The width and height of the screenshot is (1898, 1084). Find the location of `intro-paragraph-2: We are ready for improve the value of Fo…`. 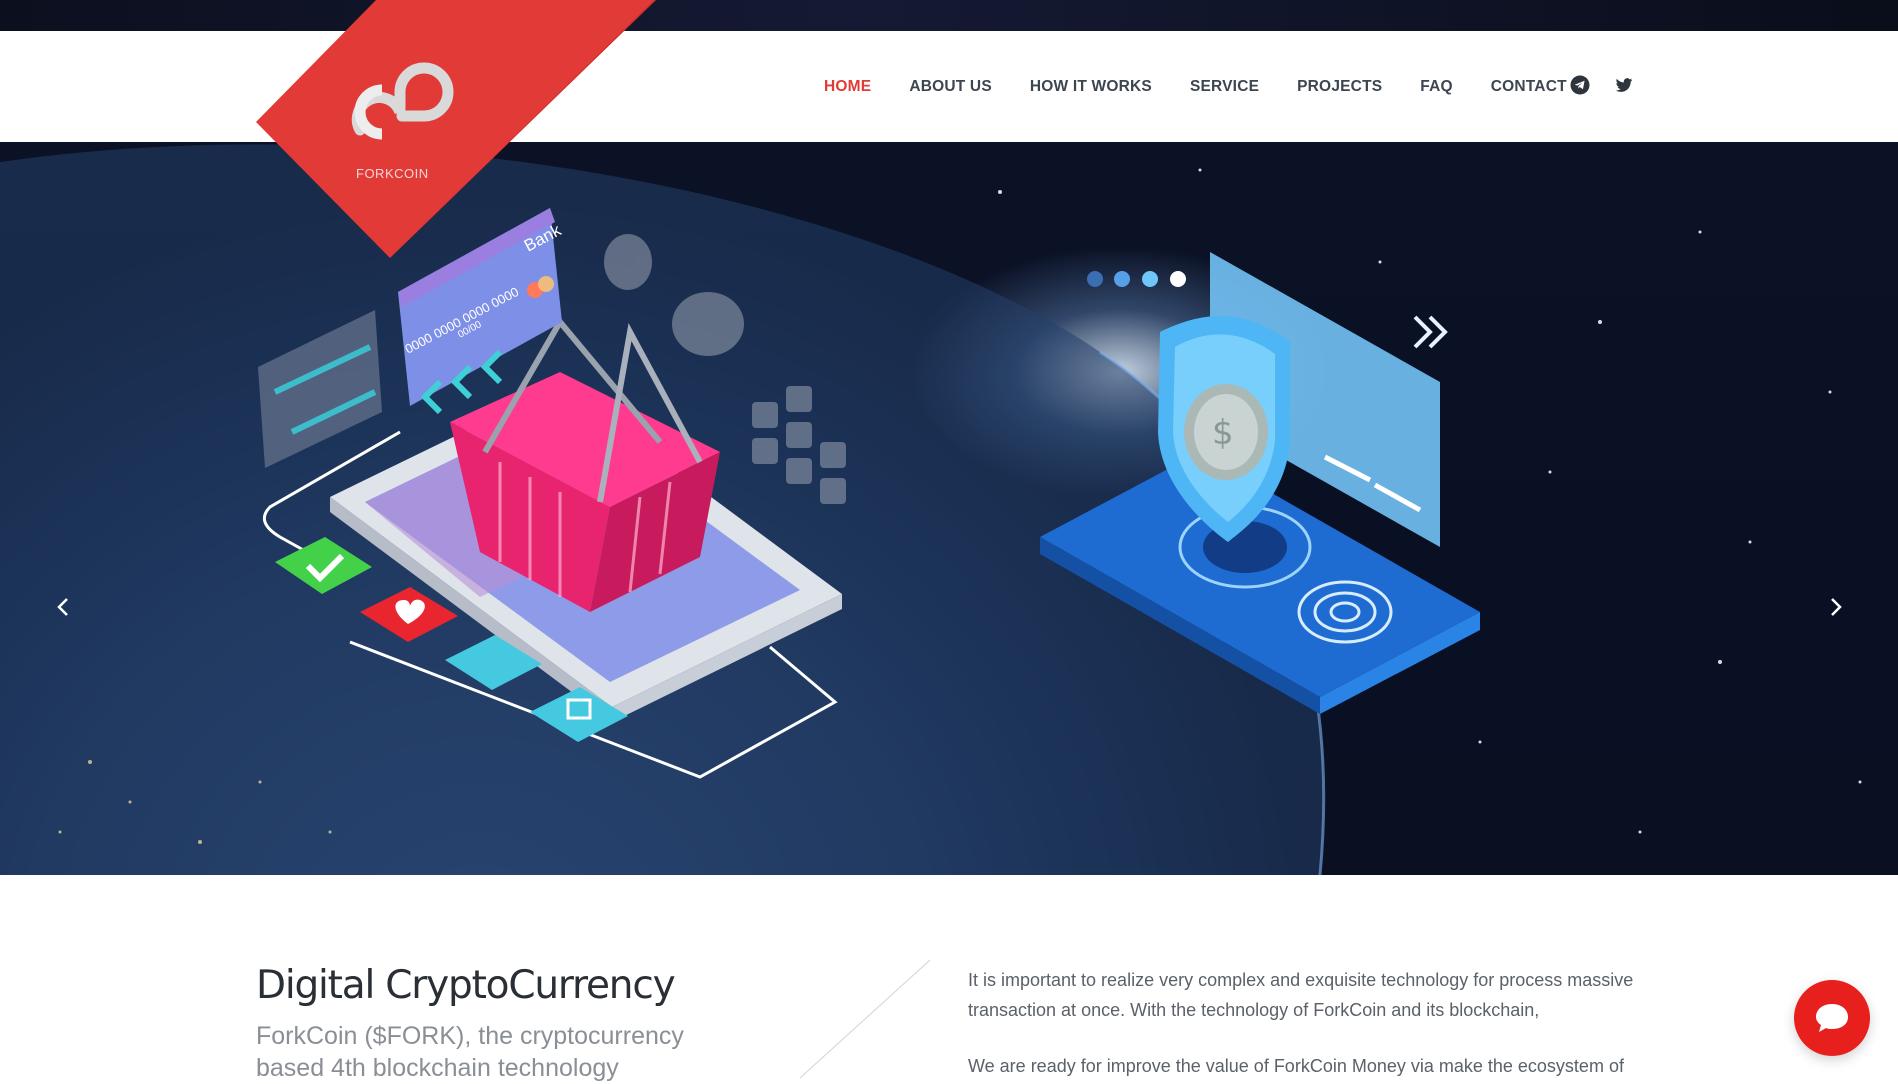

intro-paragraph-2: We are ready for improve the value of Fo… is located at coordinates (1296, 1066).